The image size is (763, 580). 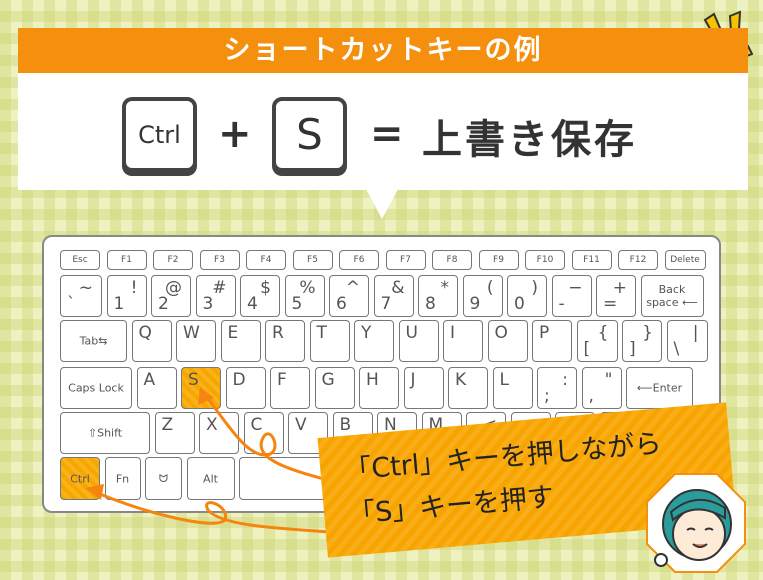 What do you see at coordinates (212, 512) in the screenshot?
I see `arrow-to-ctrl-key` at bounding box center [212, 512].